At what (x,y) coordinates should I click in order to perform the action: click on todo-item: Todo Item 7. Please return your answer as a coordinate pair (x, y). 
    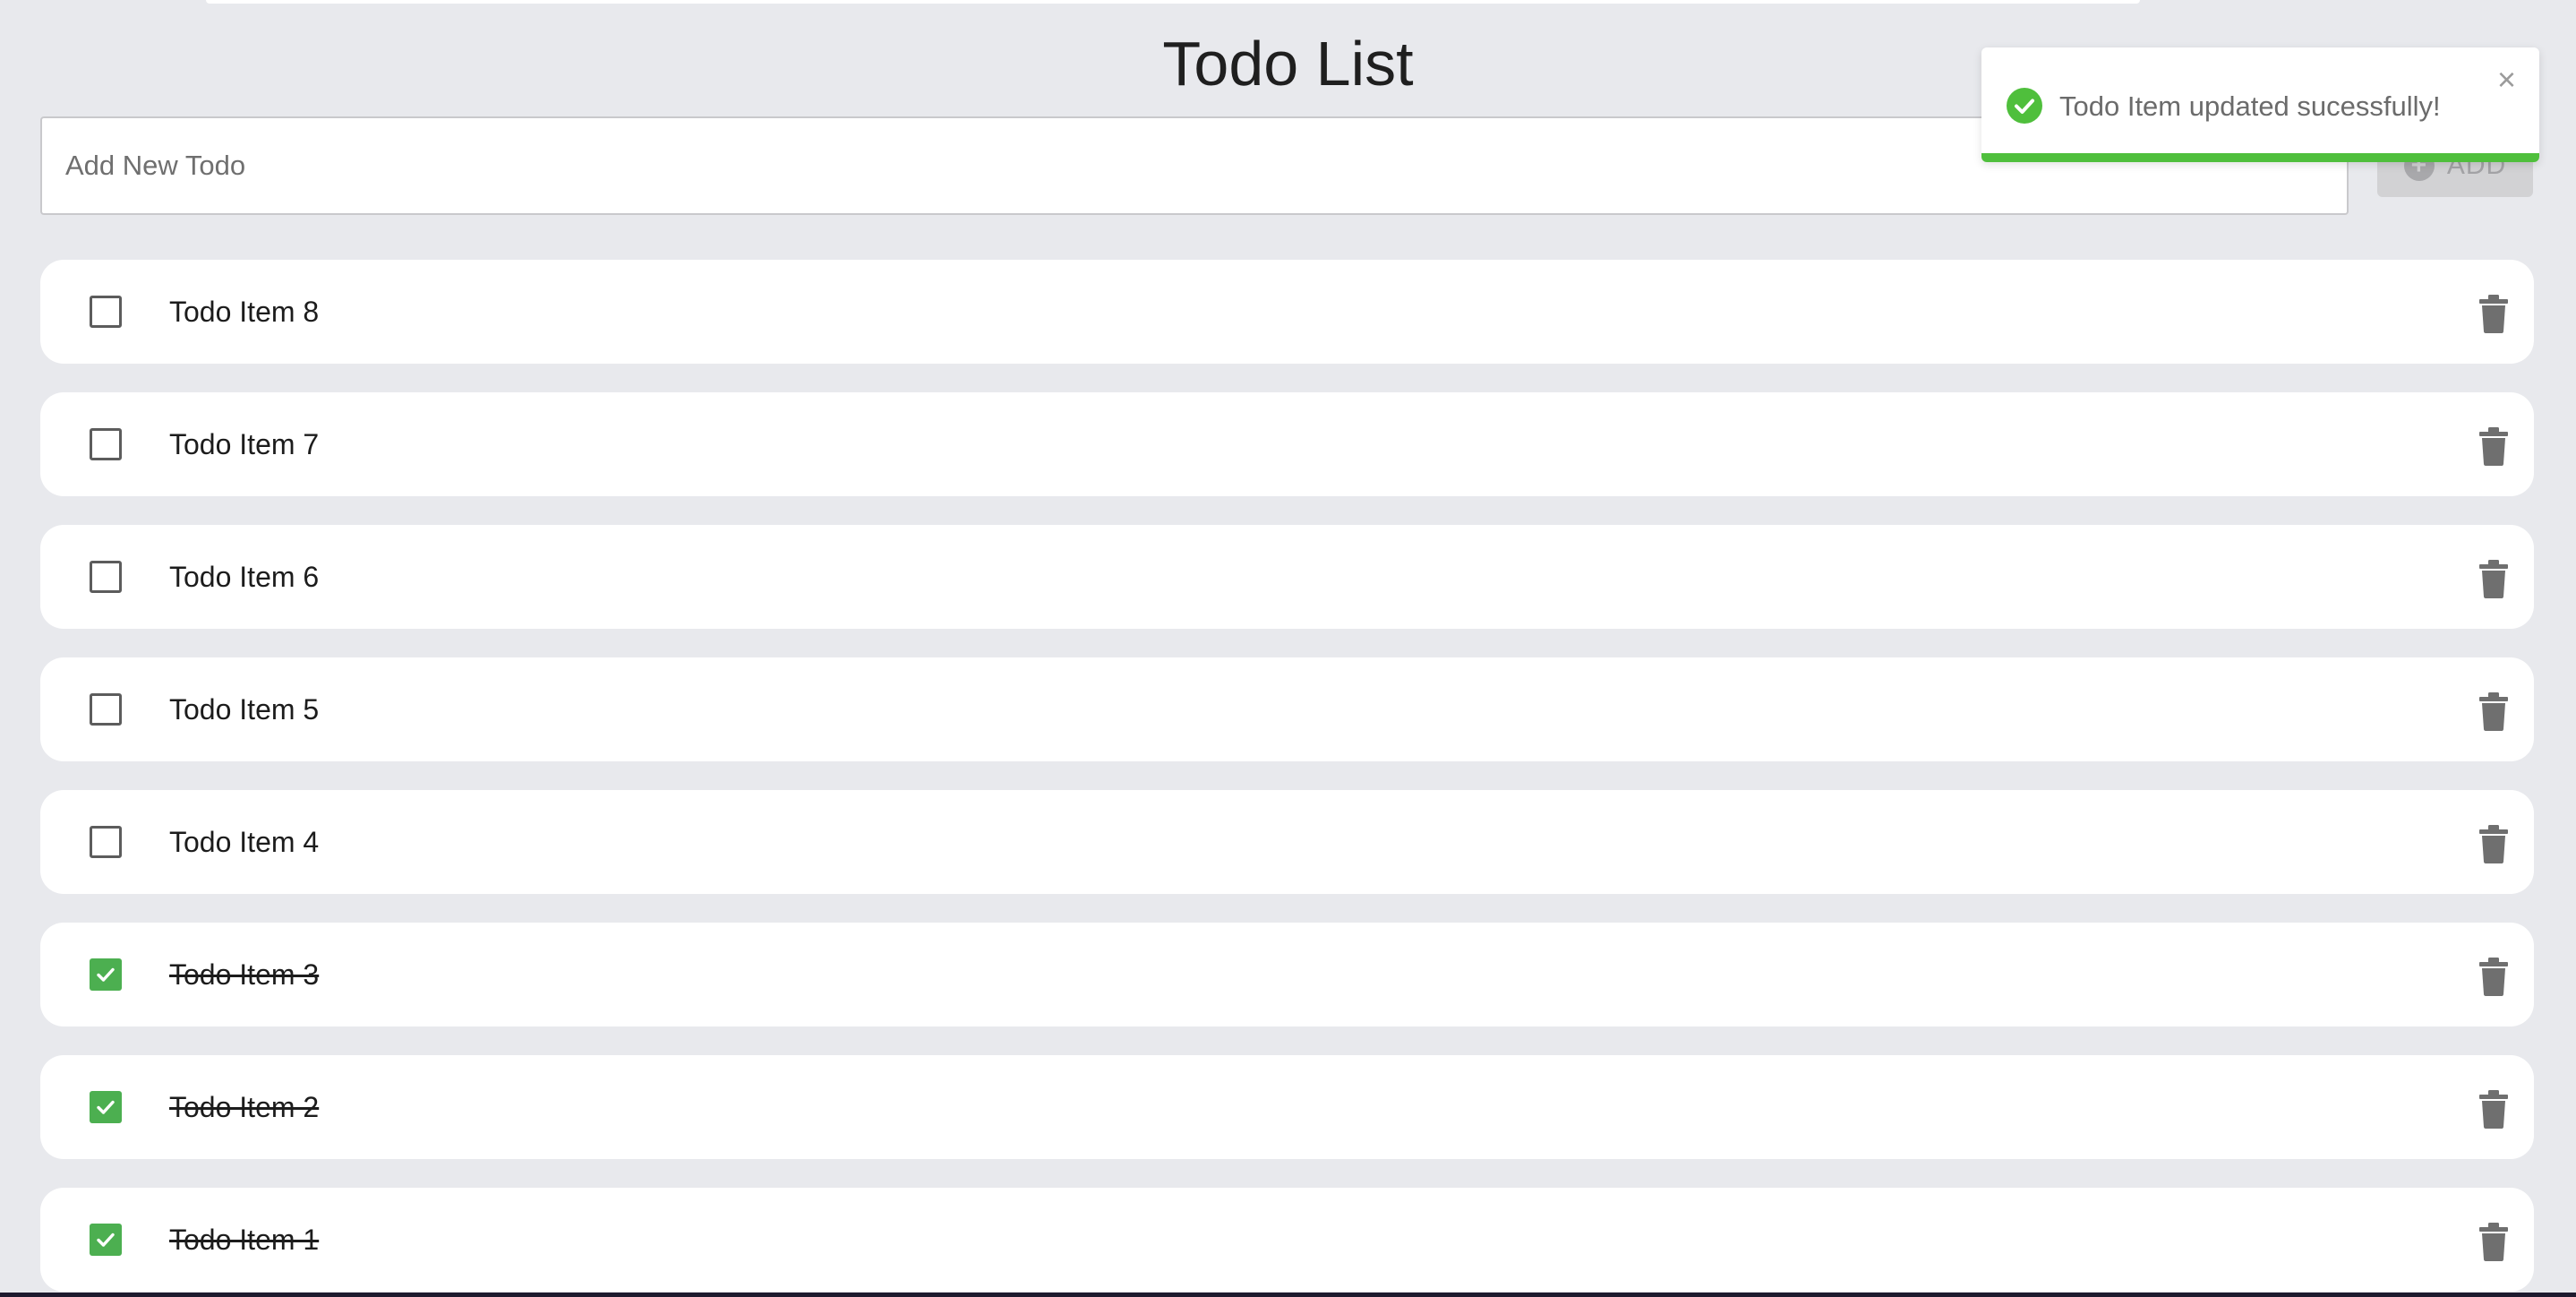
    Looking at the image, I should click on (1287, 444).